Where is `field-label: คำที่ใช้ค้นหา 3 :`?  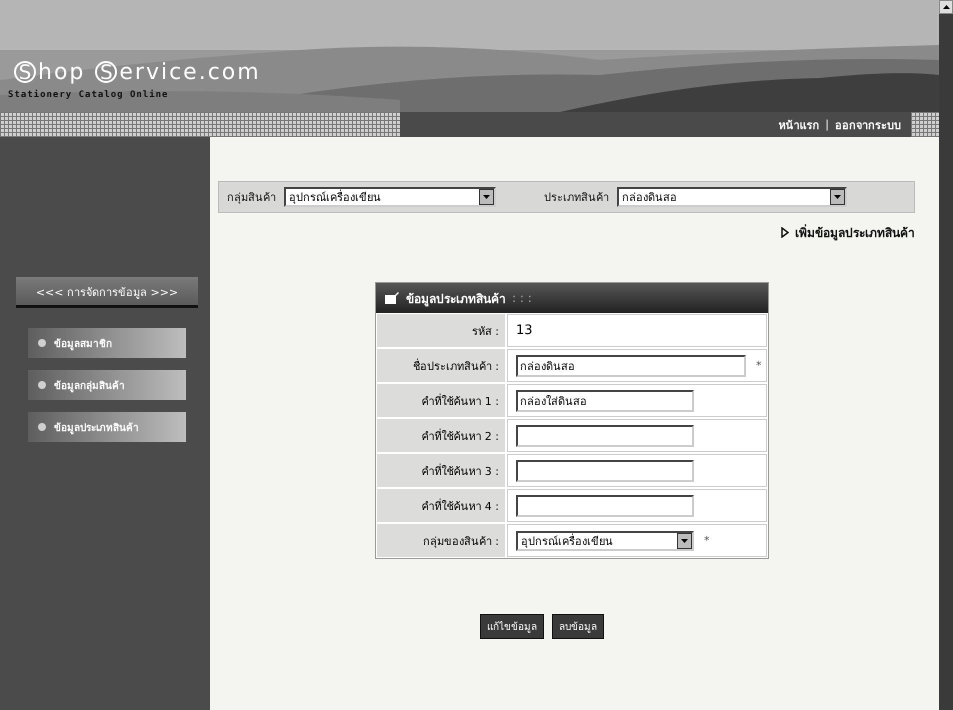
field-label: คำที่ใช้ค้นหา 3 : is located at coordinates (441, 470).